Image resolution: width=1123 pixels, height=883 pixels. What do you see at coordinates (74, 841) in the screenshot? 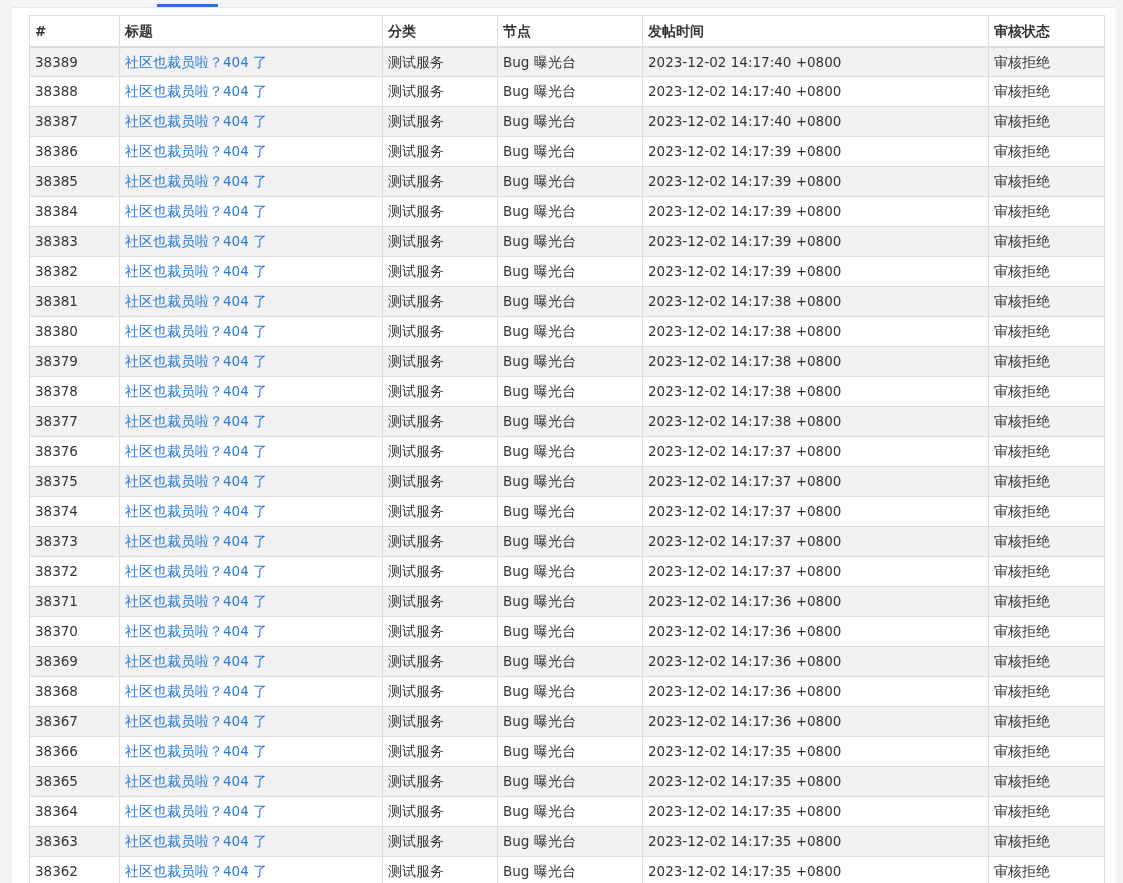
I see `post-id-cell: 38363` at bounding box center [74, 841].